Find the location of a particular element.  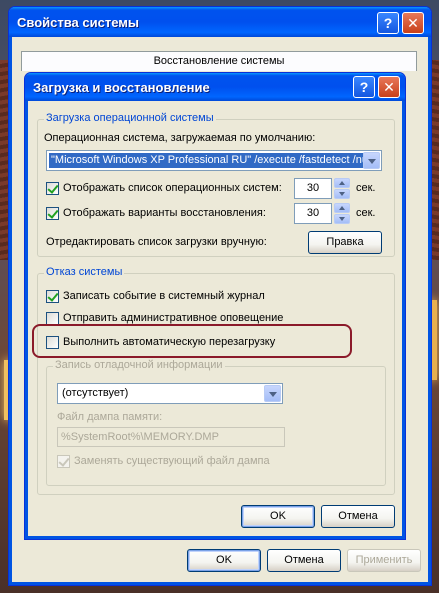

title-bar: Загрузка и восстановление ? ✕ is located at coordinates (215, 87).